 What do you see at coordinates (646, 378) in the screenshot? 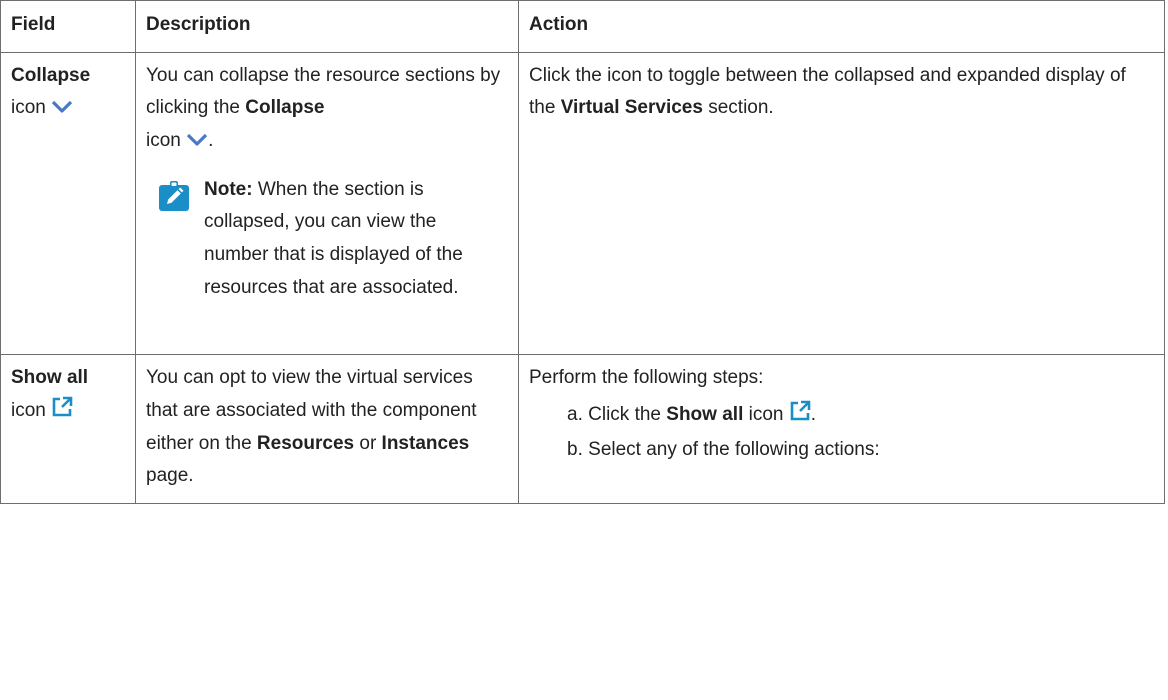
I see `action-intro: Perform the following steps:` at bounding box center [646, 378].